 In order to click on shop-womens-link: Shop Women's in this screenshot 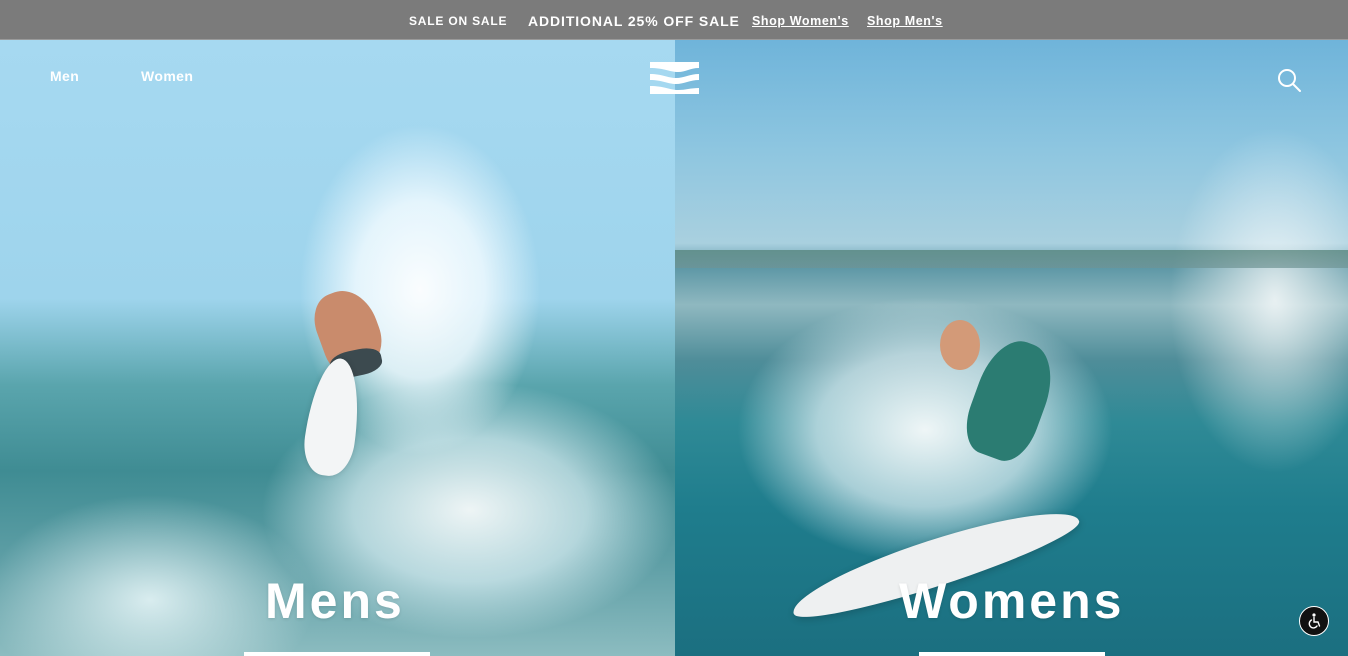, I will do `click(800, 20)`.